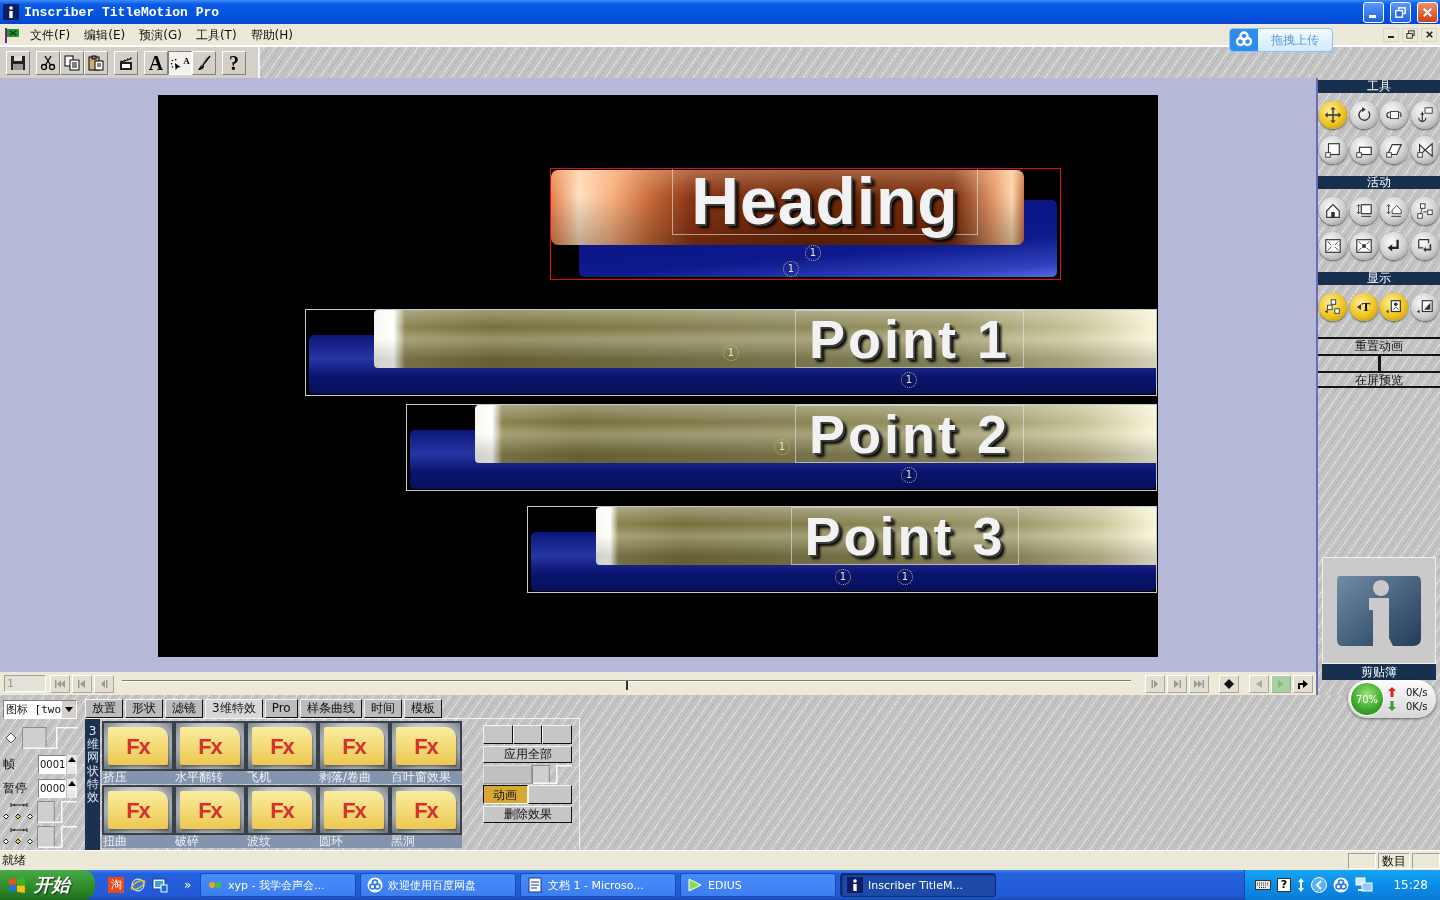 The width and height of the screenshot is (1440, 900). Describe the element at coordinates (527, 814) in the screenshot. I see `delete-effect-button: 删除效果` at that location.